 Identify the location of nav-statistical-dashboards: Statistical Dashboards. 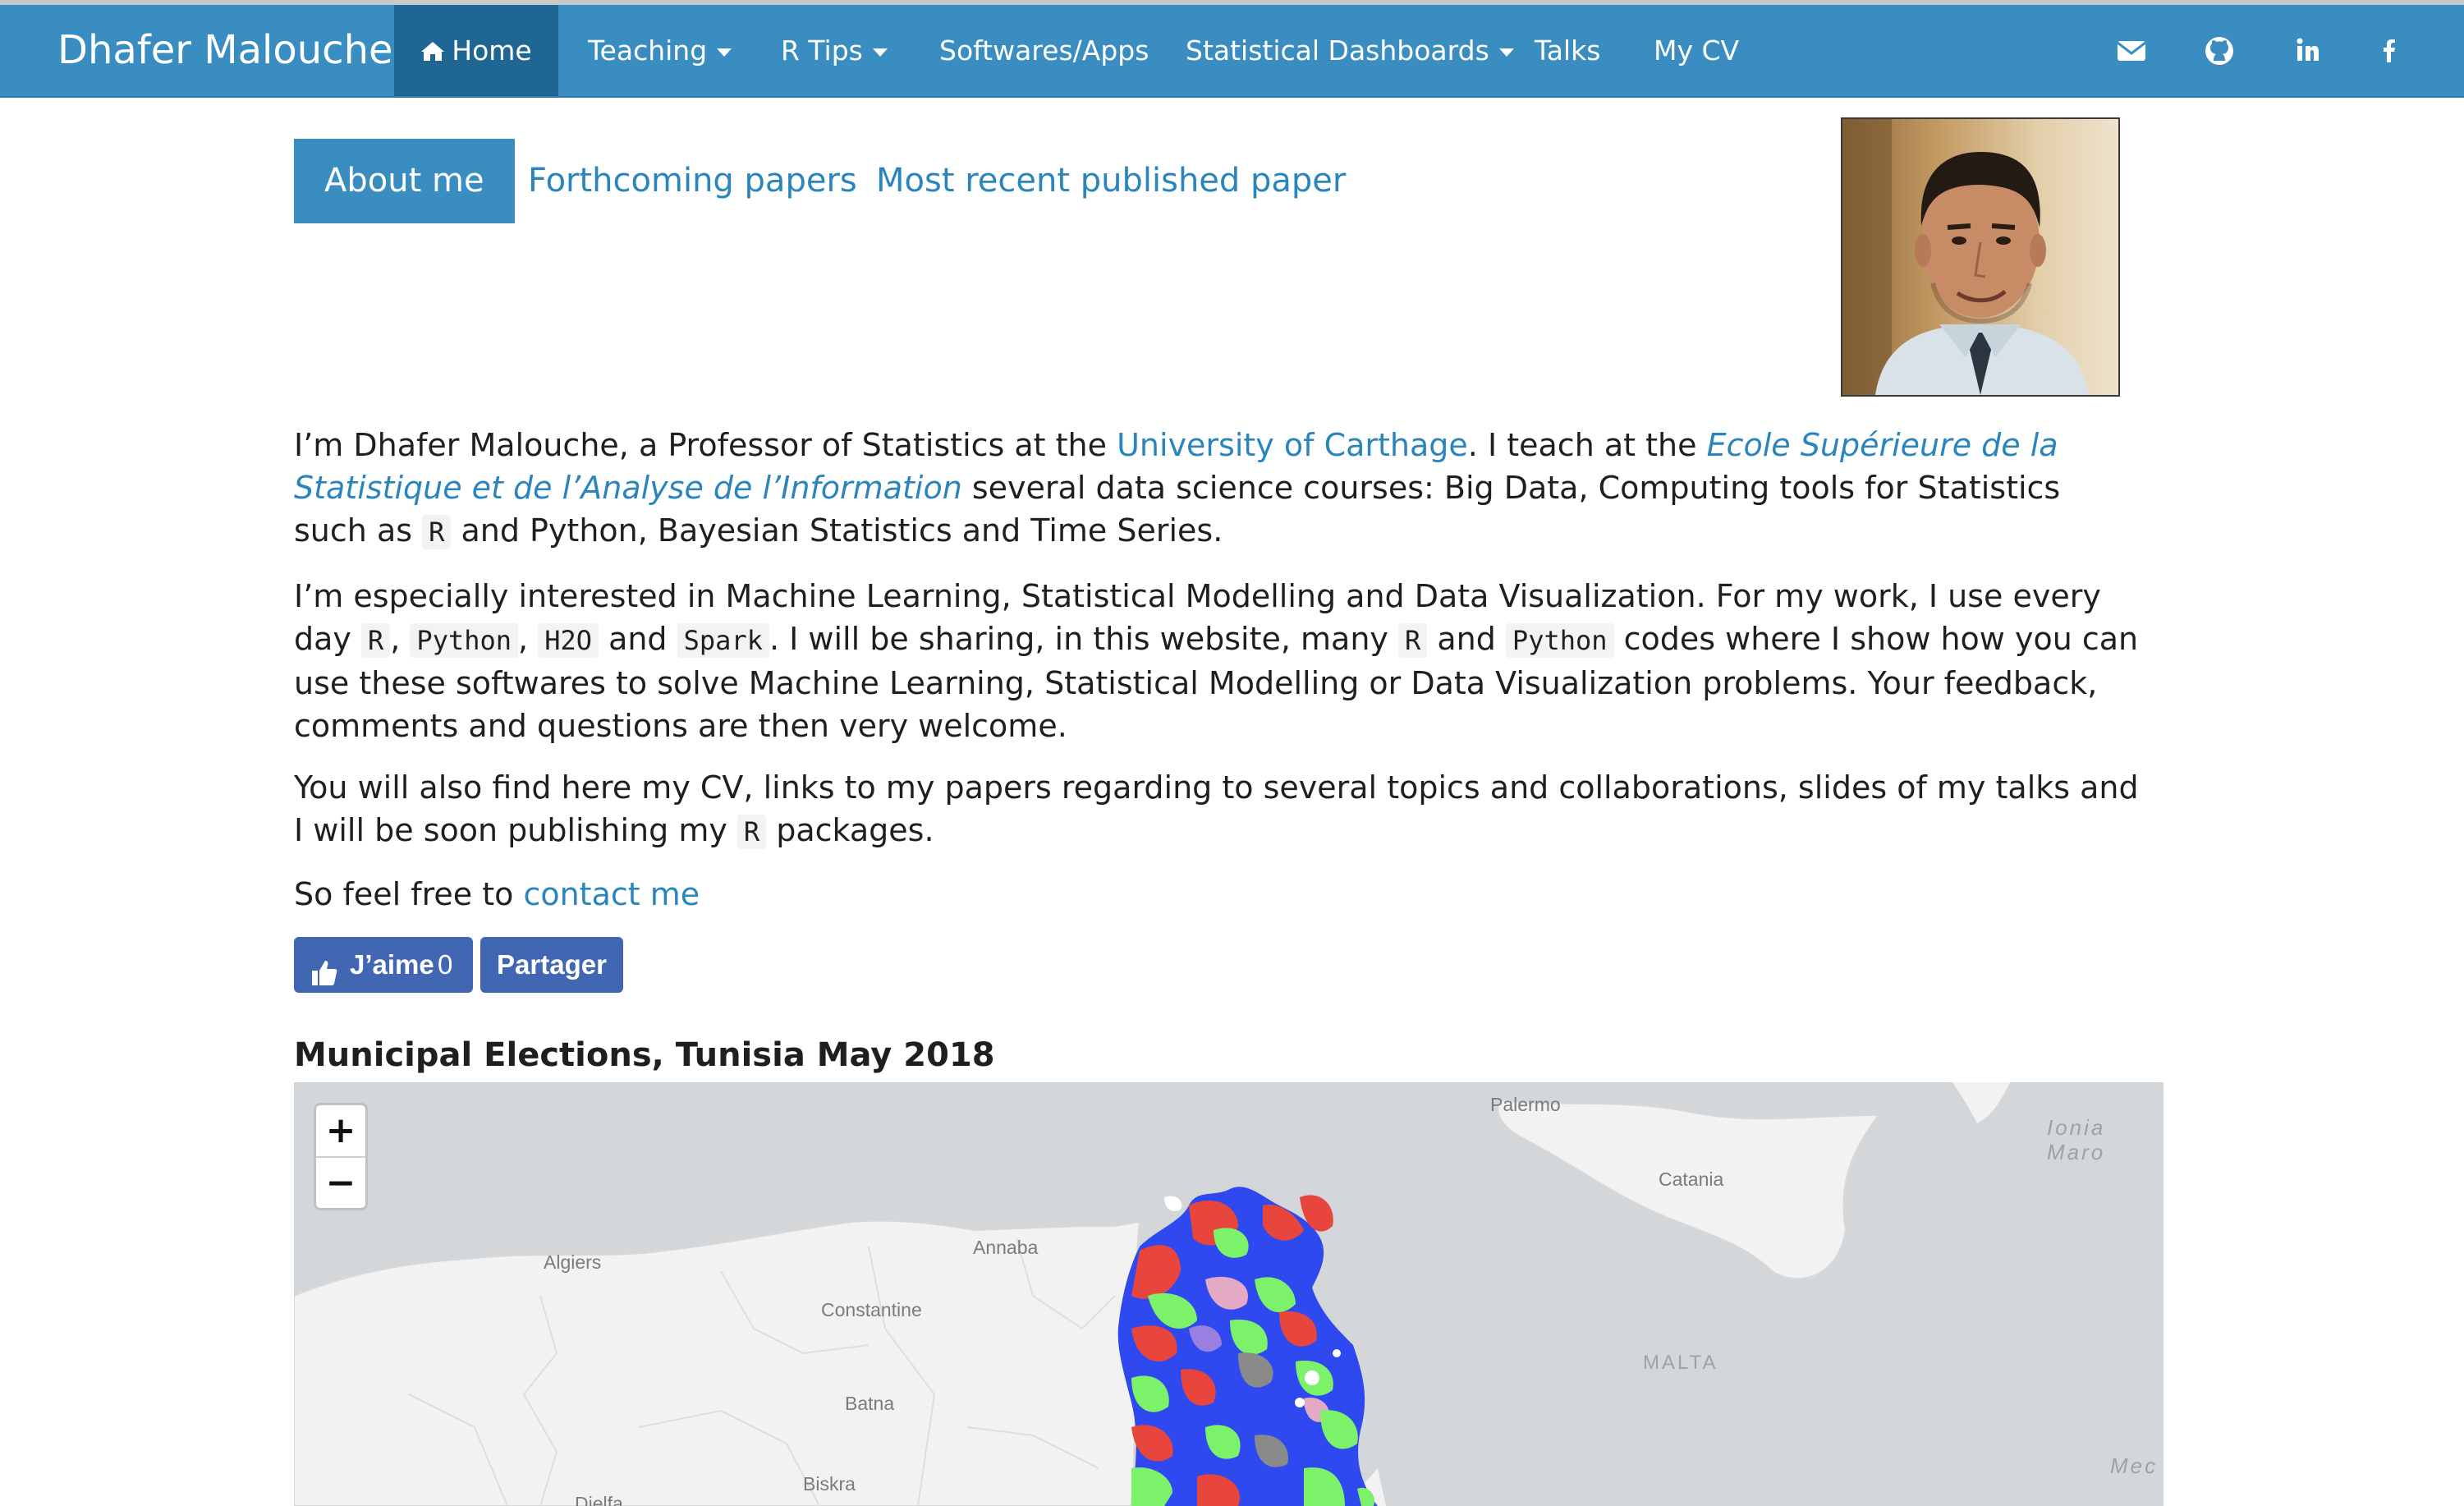
(1350, 50).